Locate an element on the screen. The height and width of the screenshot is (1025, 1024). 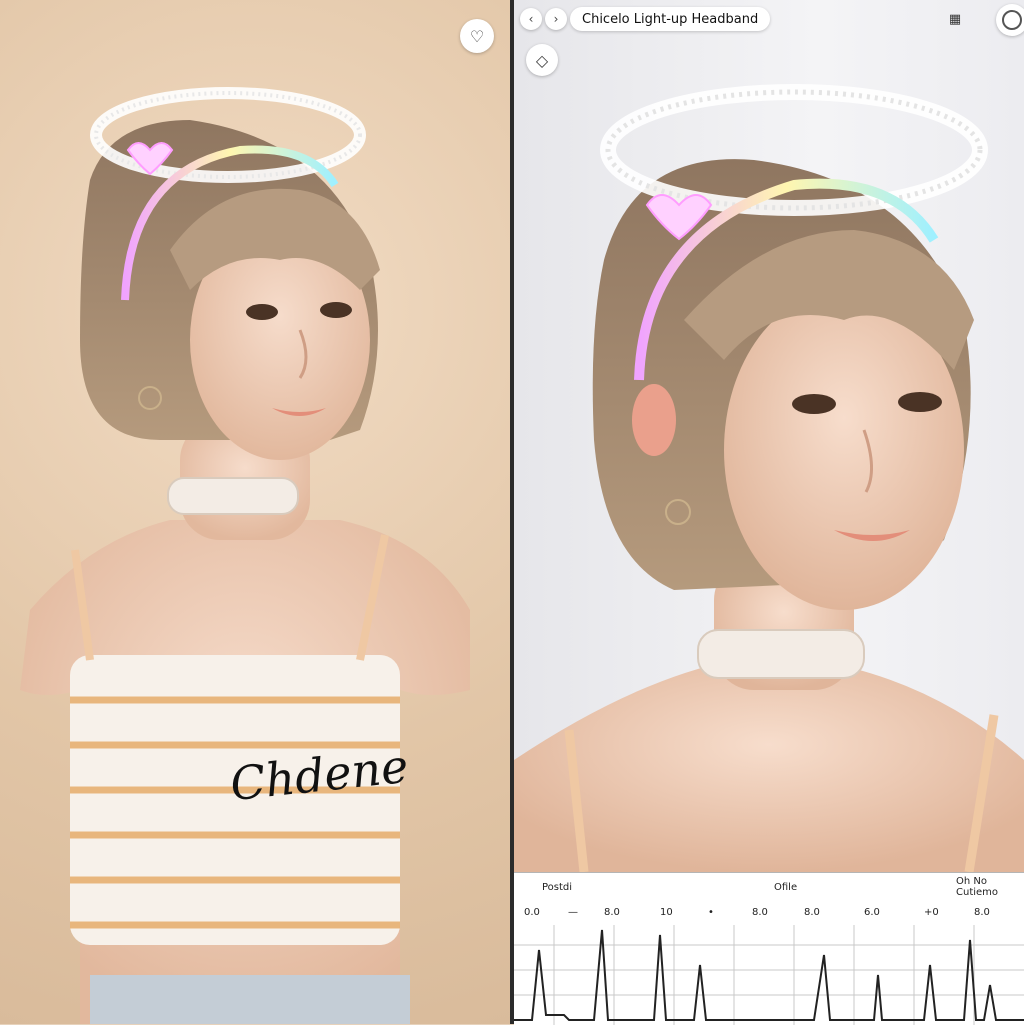
chevron-left-icon: ‹ is located at coordinates (531, 19).